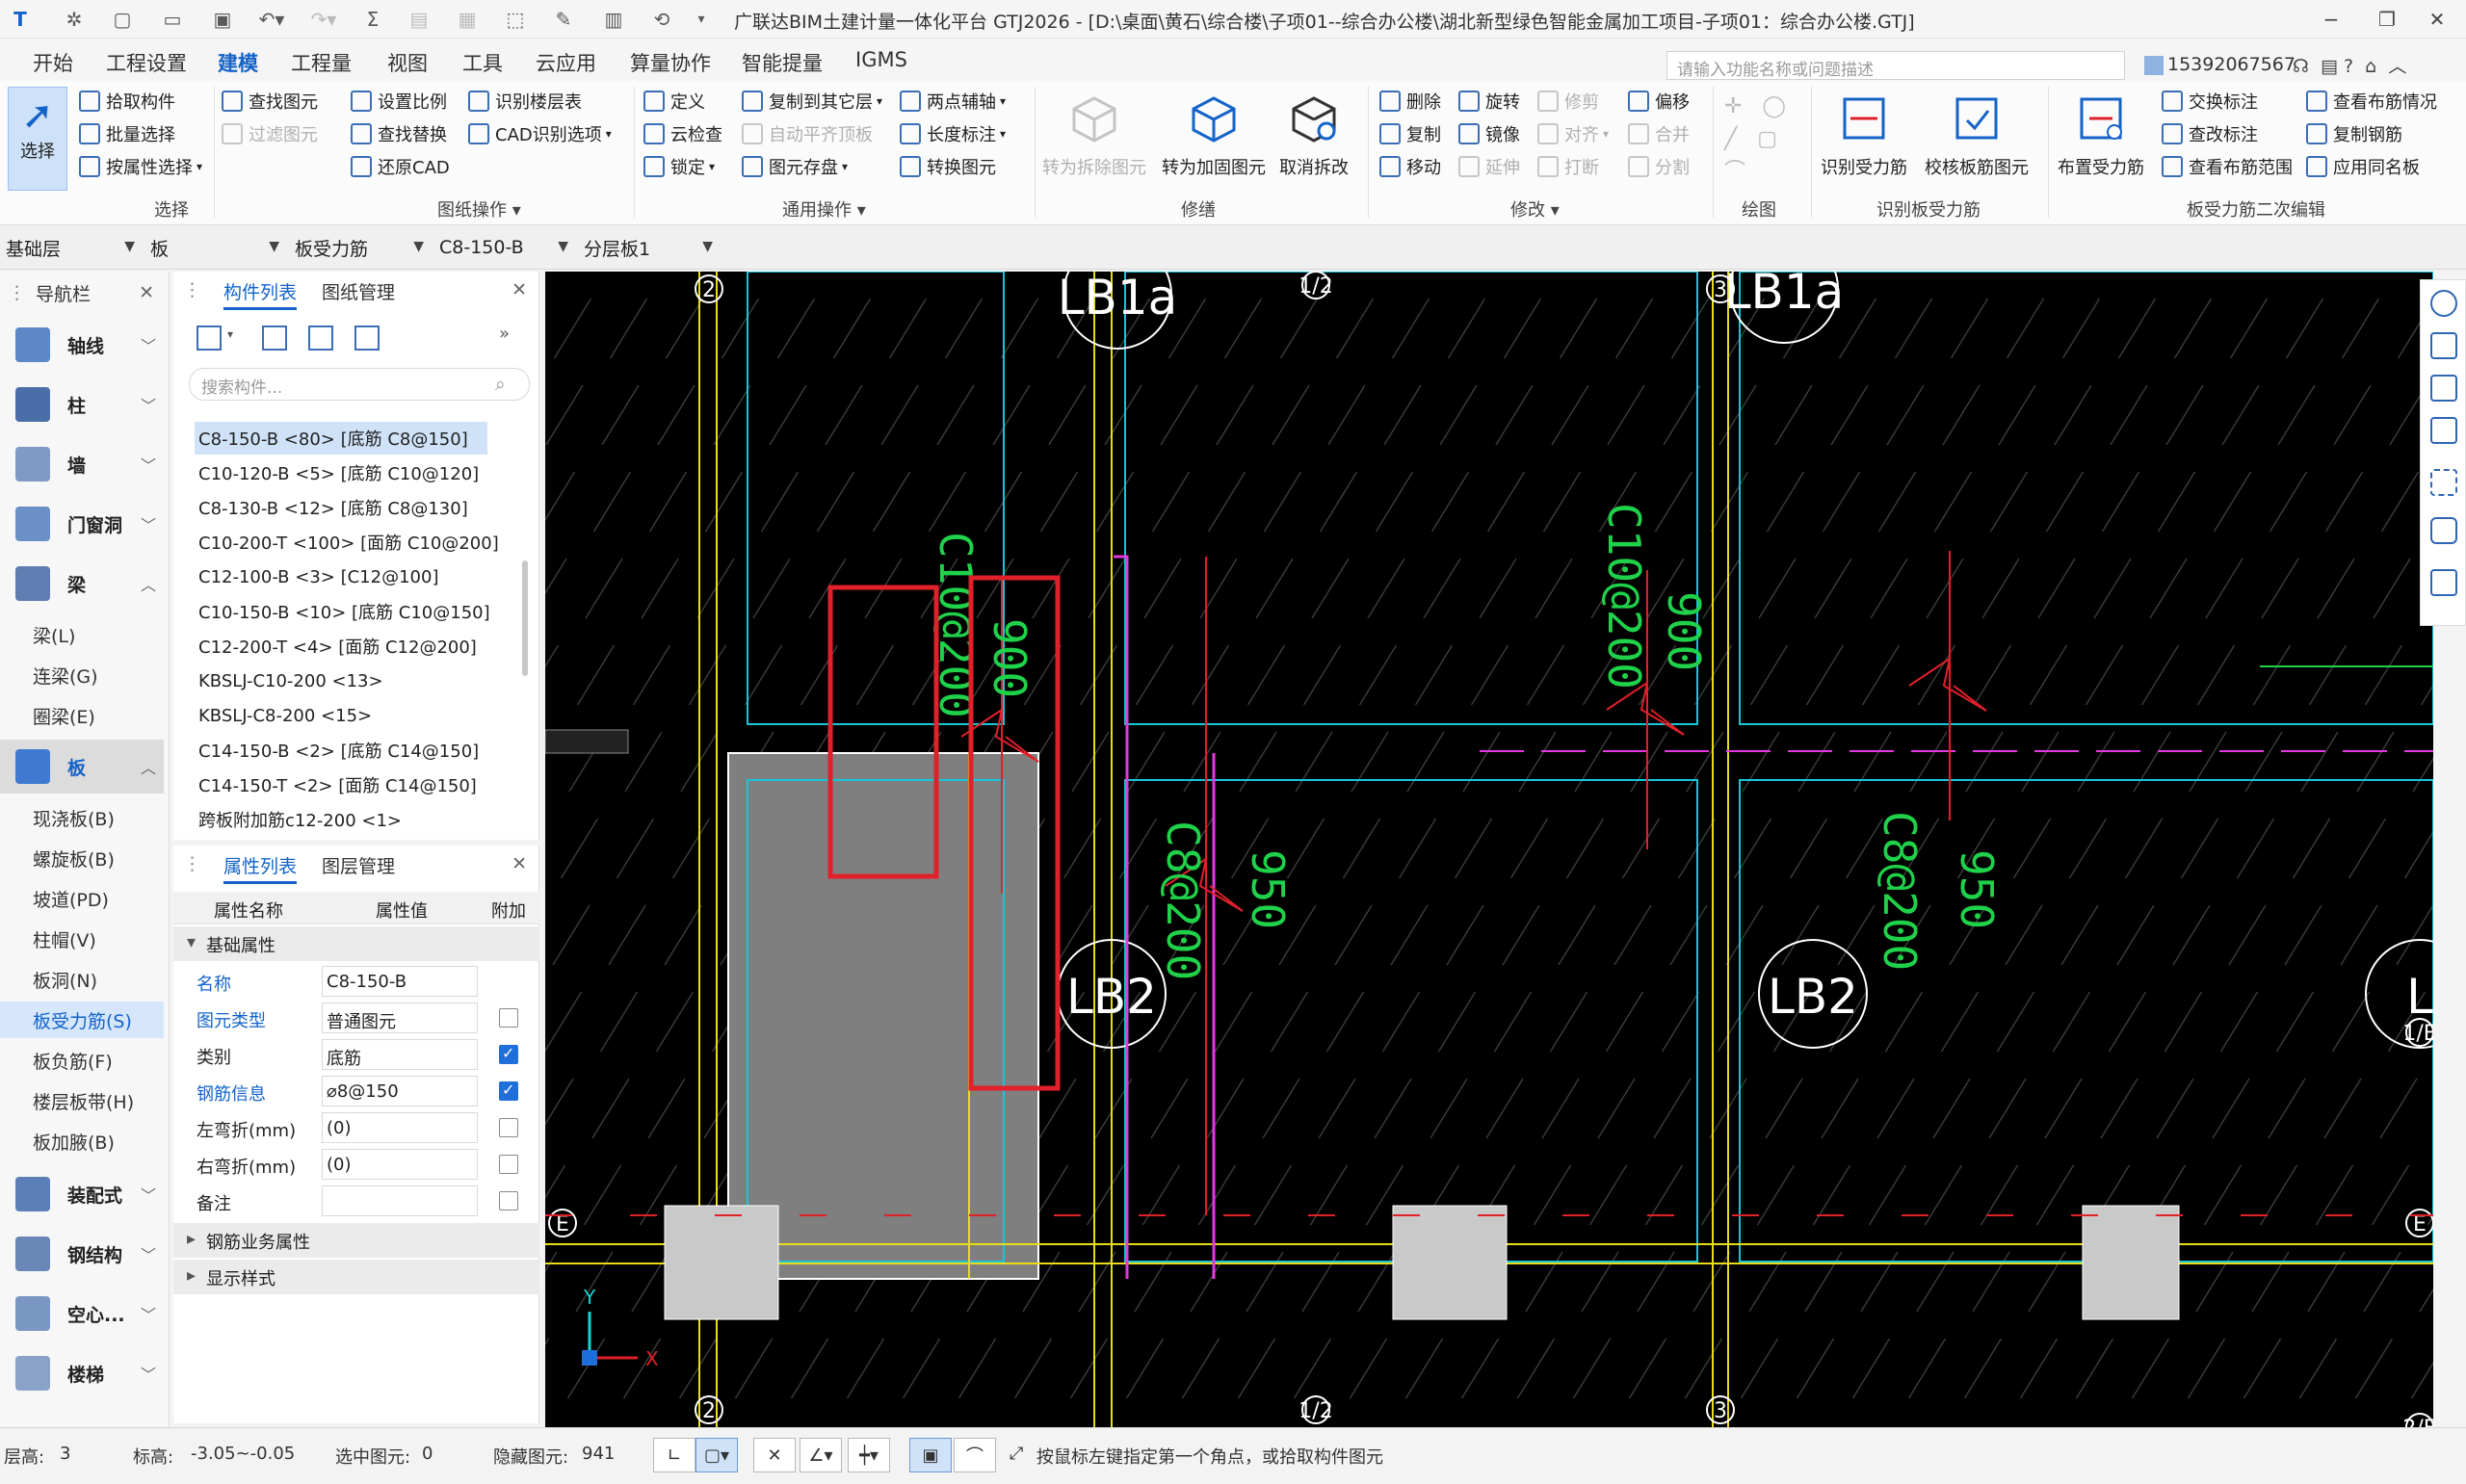  Describe the element at coordinates (271, 19) in the screenshot. I see `undo-icon: ↶▾` at that location.